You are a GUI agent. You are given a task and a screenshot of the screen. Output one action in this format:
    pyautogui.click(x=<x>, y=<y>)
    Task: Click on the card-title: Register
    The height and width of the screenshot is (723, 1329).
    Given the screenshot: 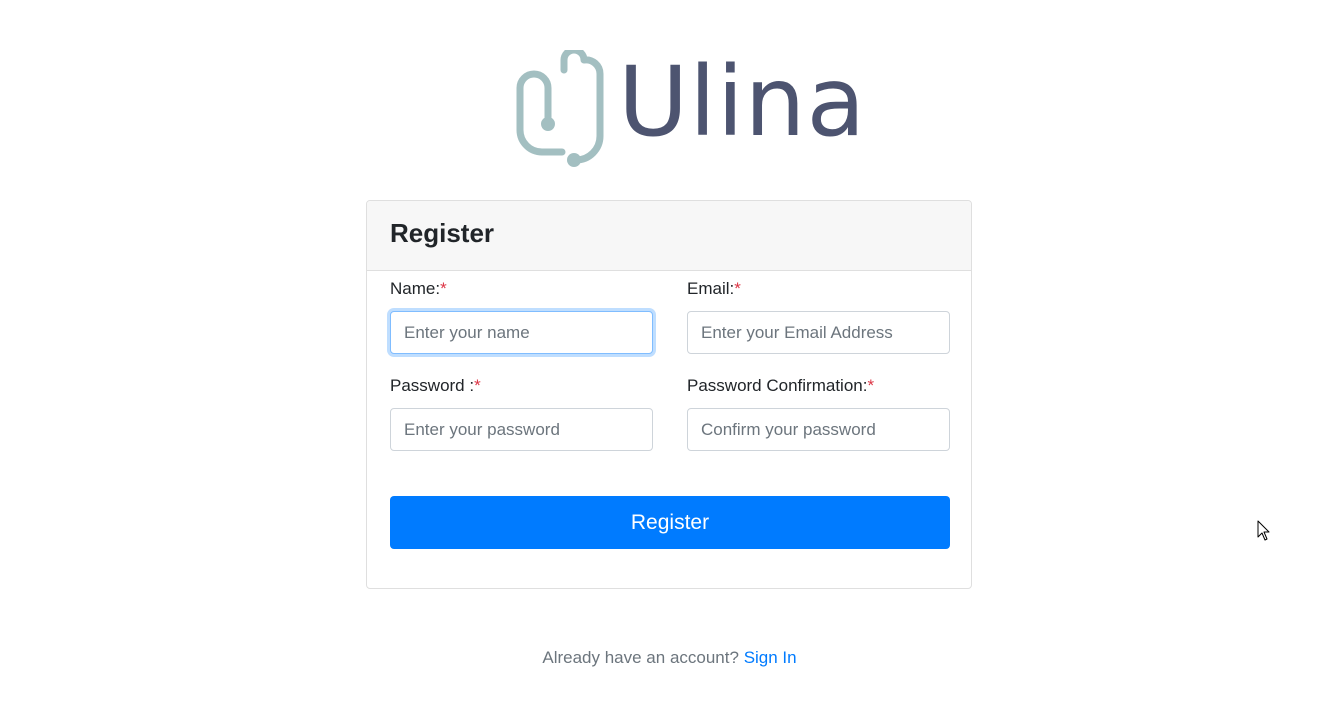 What is the action you would take?
    pyautogui.click(x=442, y=233)
    